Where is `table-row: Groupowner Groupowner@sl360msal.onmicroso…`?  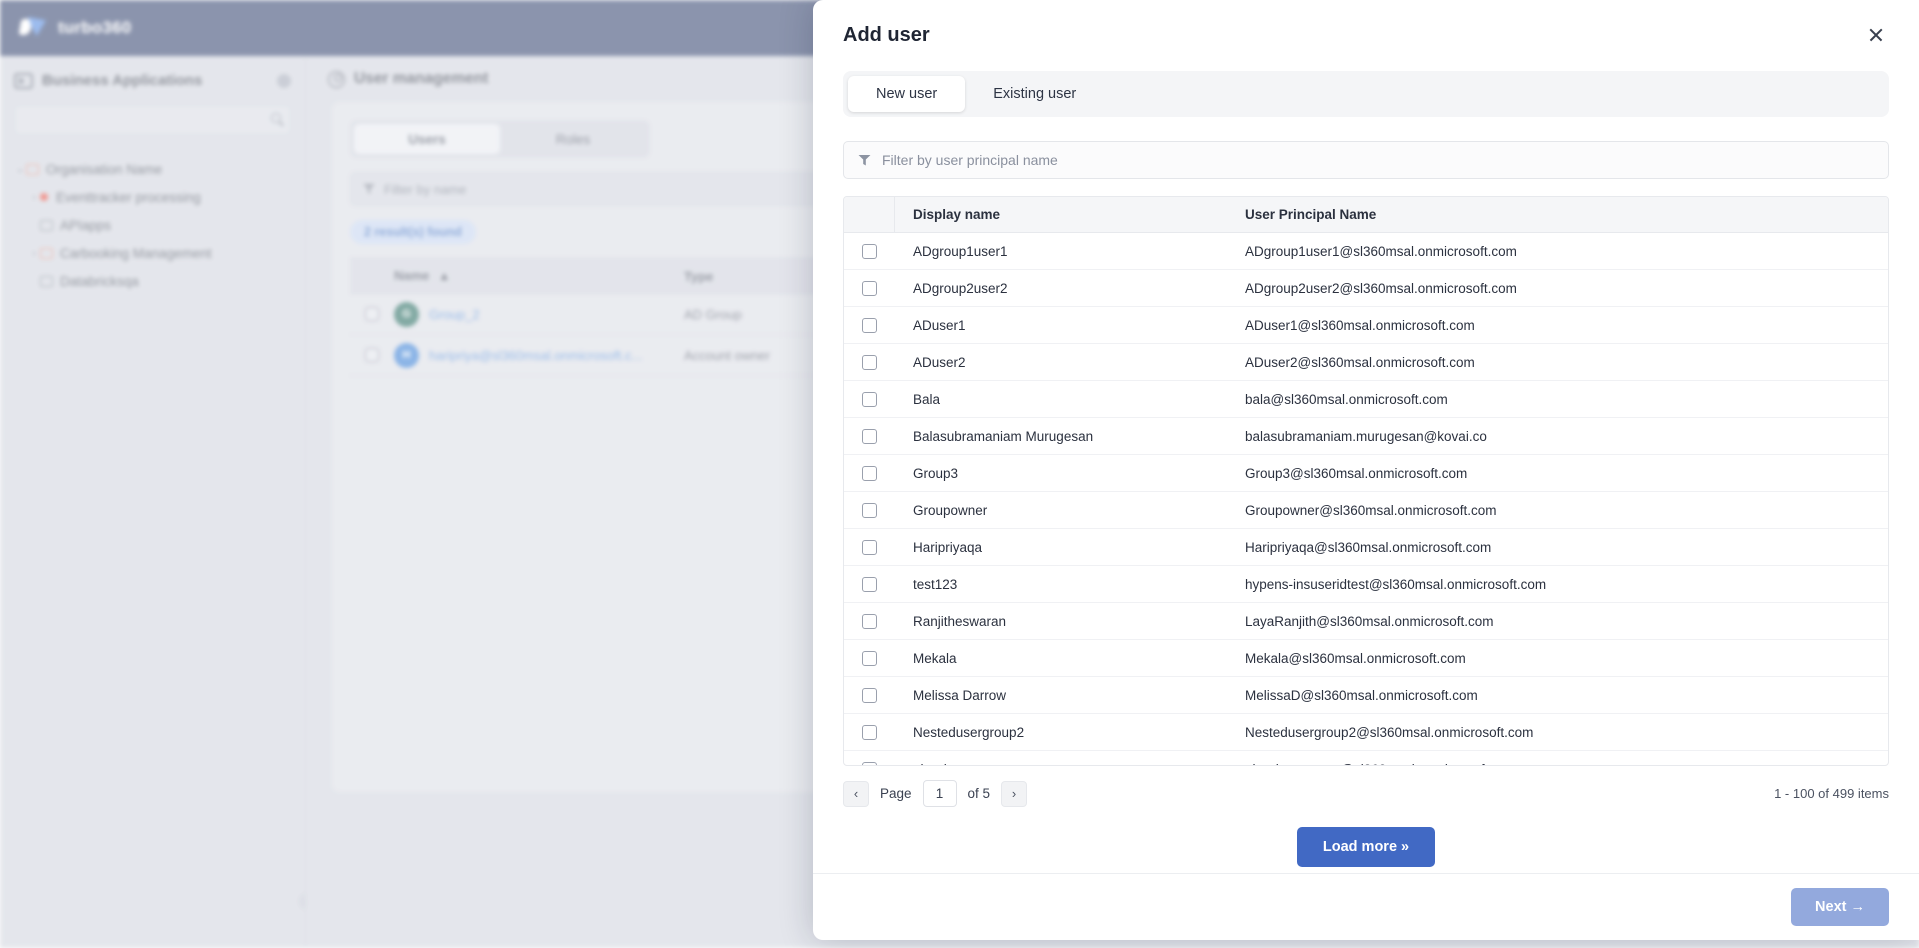
table-row: Groupowner Groupowner@sl360msal.onmicroso… is located at coordinates (1366, 510).